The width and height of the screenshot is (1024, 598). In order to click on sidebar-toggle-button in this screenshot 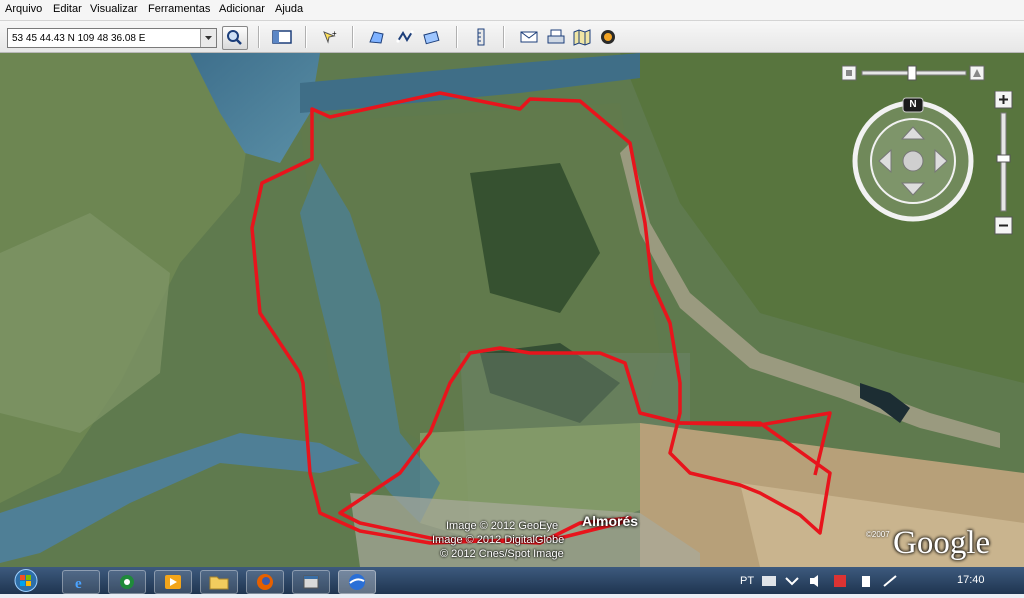, I will do `click(282, 37)`.